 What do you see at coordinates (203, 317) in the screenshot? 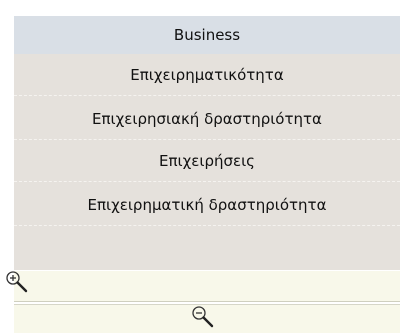
I see `zoom-out-icon` at bounding box center [203, 317].